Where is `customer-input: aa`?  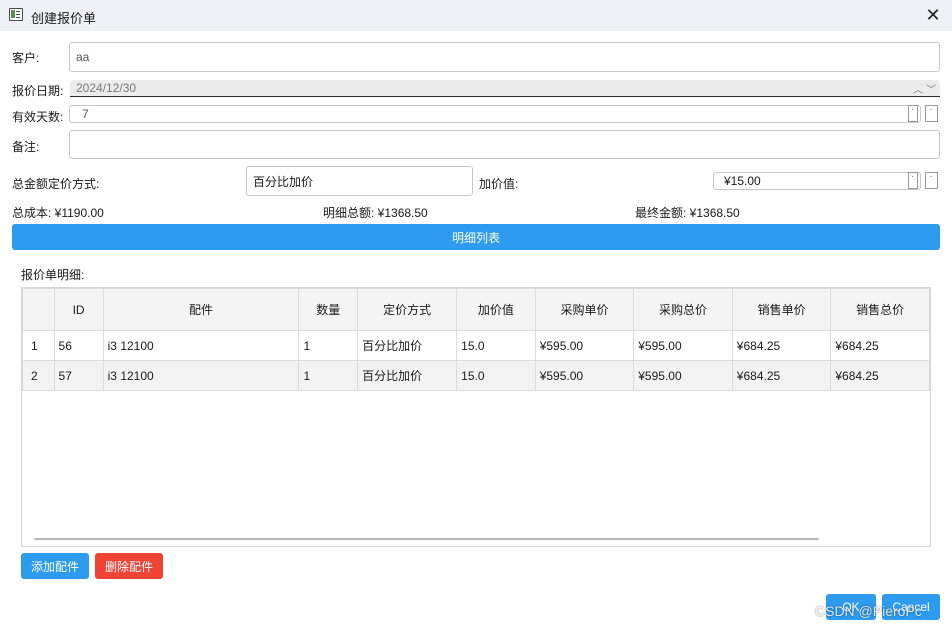 customer-input: aa is located at coordinates (504, 57).